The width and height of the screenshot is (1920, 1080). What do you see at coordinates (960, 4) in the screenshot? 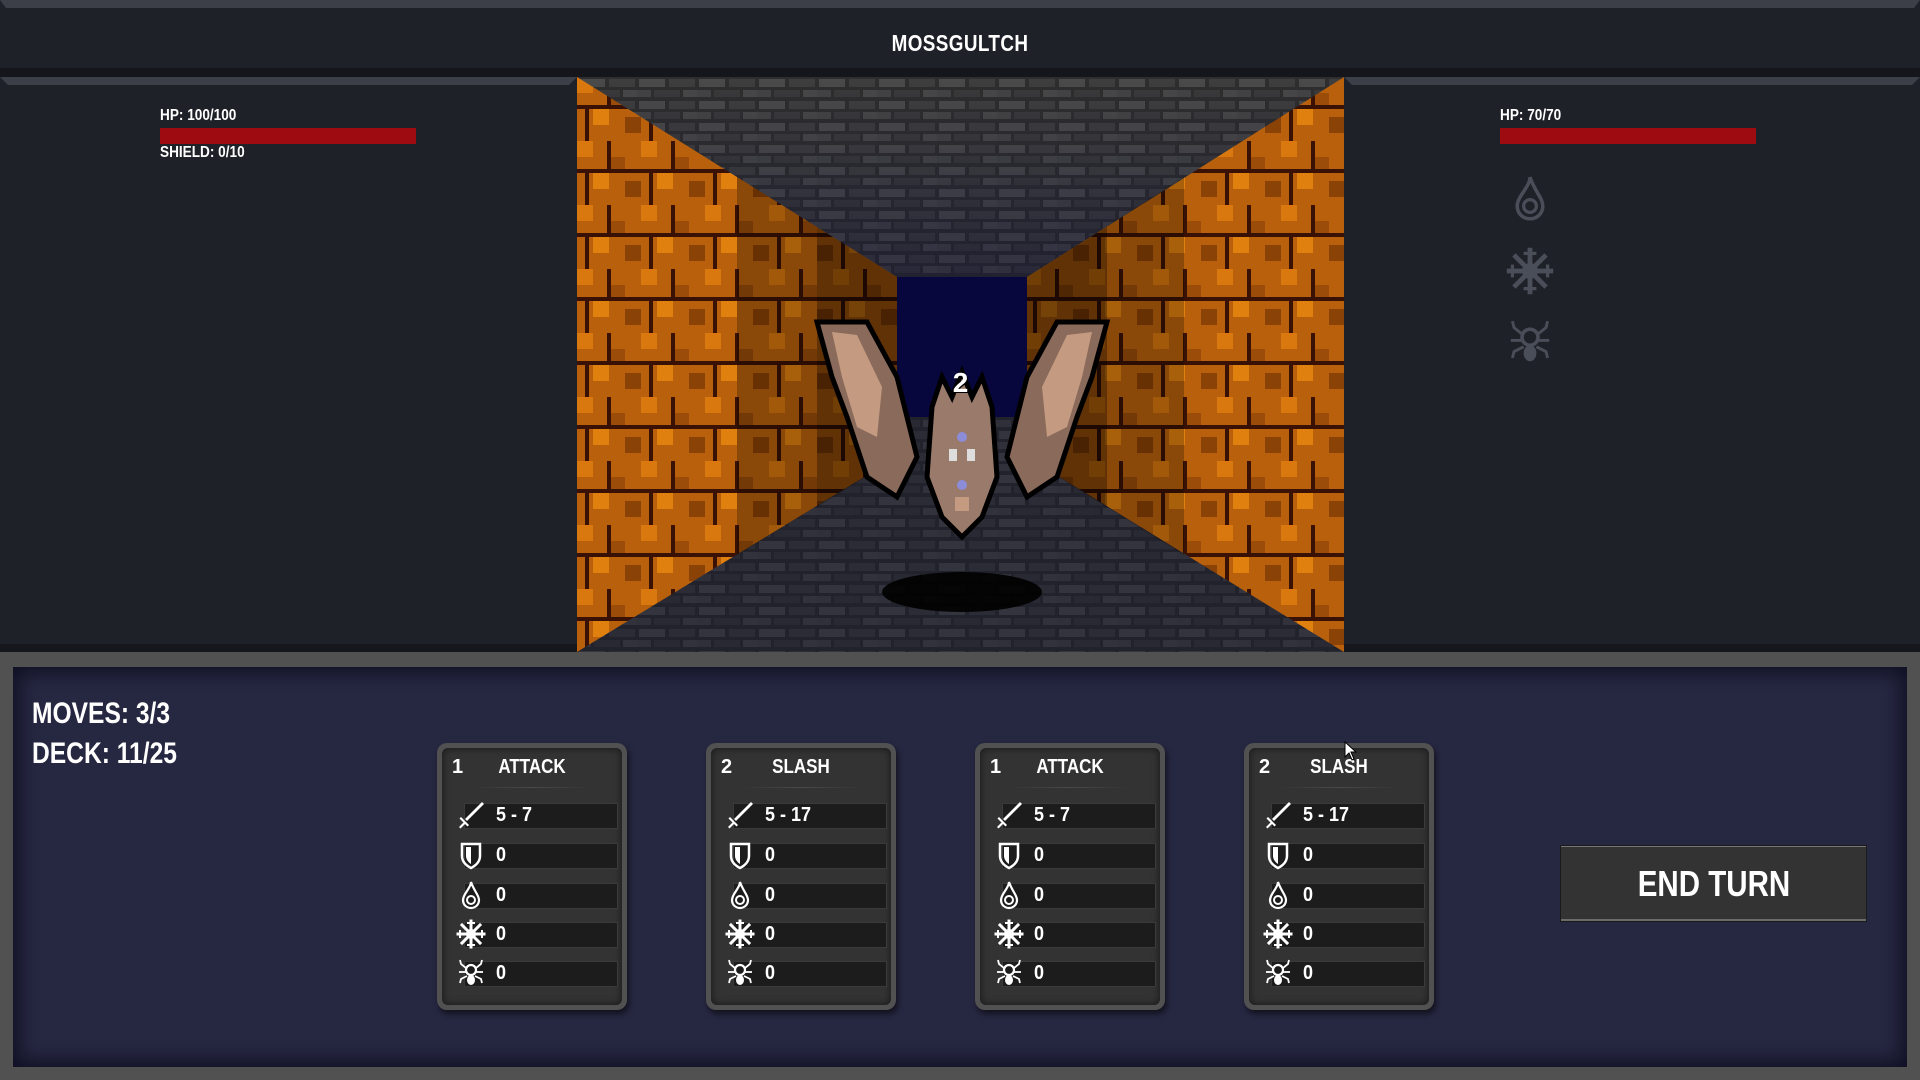
I see `top-bar-bevel` at bounding box center [960, 4].